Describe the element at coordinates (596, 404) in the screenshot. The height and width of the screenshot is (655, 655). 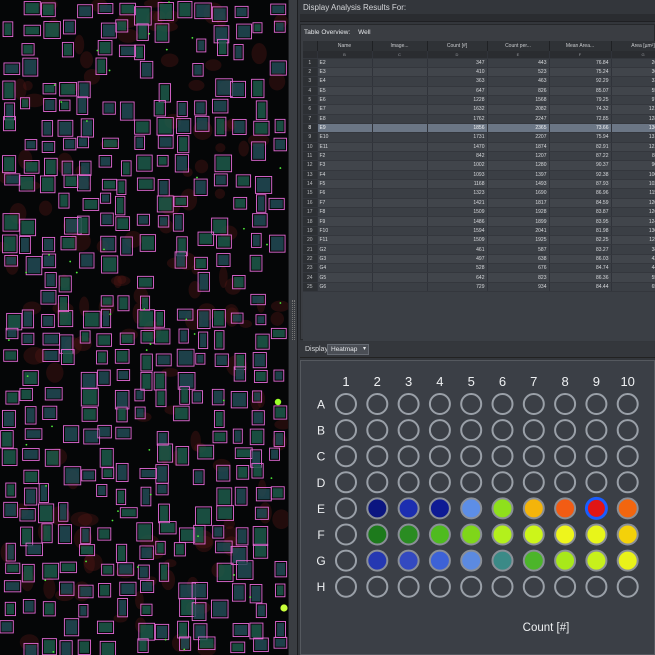
I see `well-A9` at that location.